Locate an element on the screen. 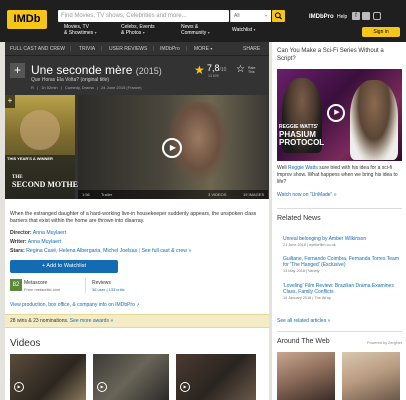 This screenshot has height=400, width=406. nav-movies-tv-line2: & Showtimes is located at coordinates (79, 33).